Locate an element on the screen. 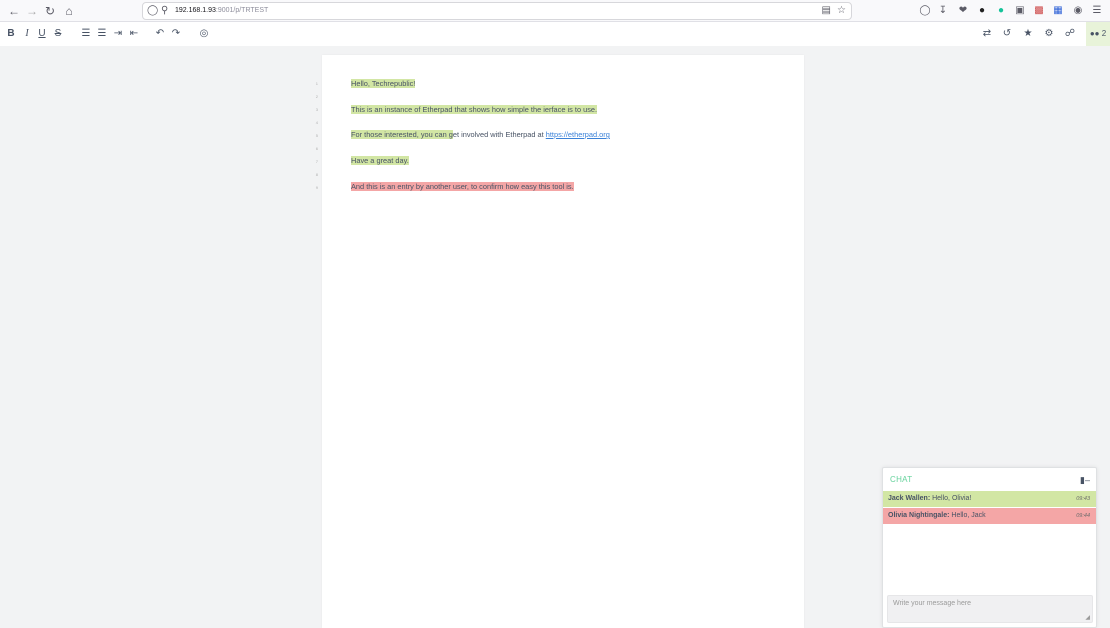 The width and height of the screenshot is (1110, 628). chat-author: Olivia Nightingale: is located at coordinates (919, 515).